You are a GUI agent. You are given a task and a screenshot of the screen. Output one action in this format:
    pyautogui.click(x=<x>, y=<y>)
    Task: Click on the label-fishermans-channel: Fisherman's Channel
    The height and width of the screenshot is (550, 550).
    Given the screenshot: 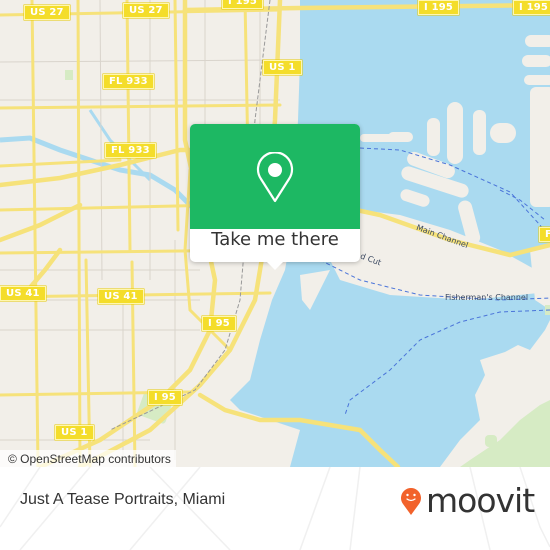 What is the action you would take?
    pyautogui.click(x=487, y=297)
    